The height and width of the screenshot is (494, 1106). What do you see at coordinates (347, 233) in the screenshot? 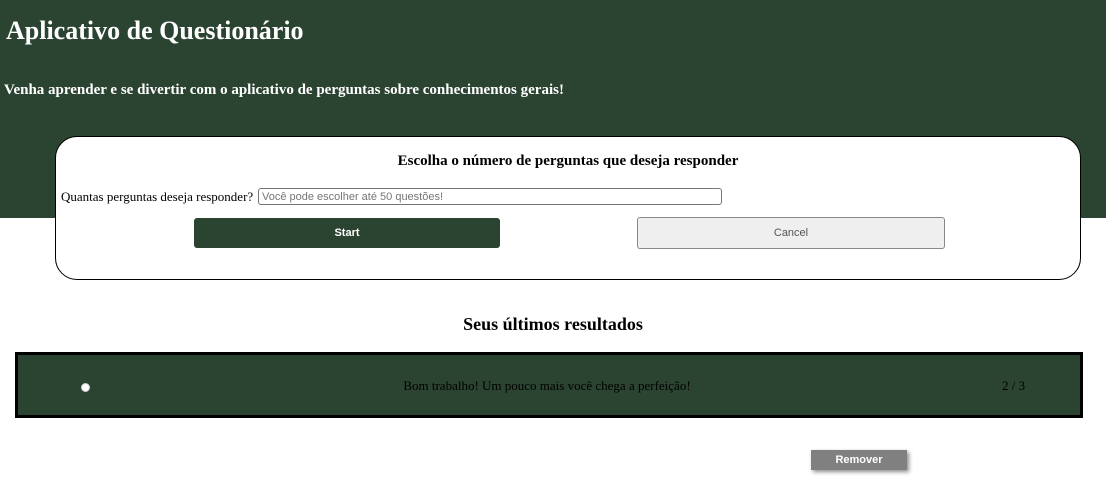
I see `start-button: Start` at bounding box center [347, 233].